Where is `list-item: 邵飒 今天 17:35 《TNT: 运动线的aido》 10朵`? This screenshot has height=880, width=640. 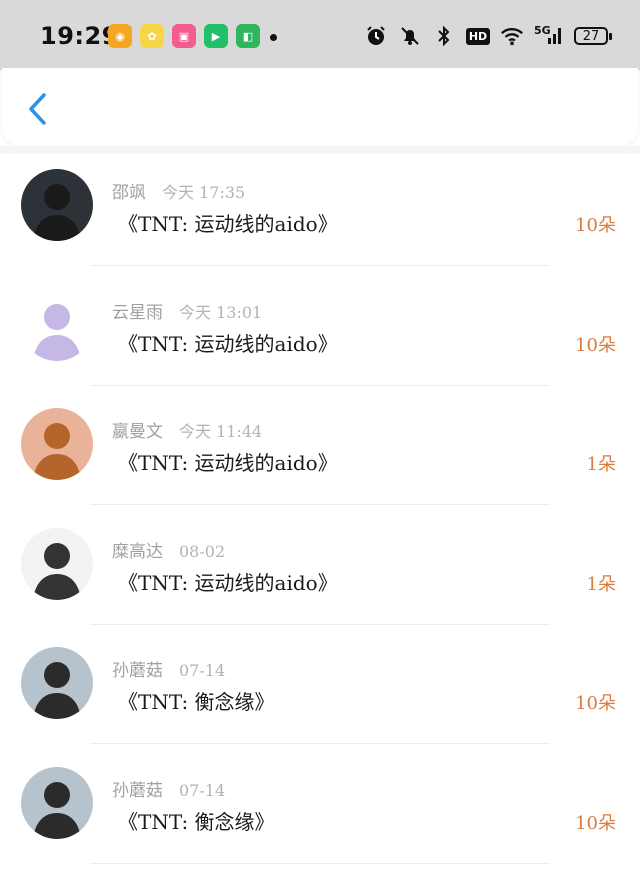 list-item: 邵飒 今天 17:35 《TNT: 运动线的aido》 10朵 is located at coordinates (320, 214).